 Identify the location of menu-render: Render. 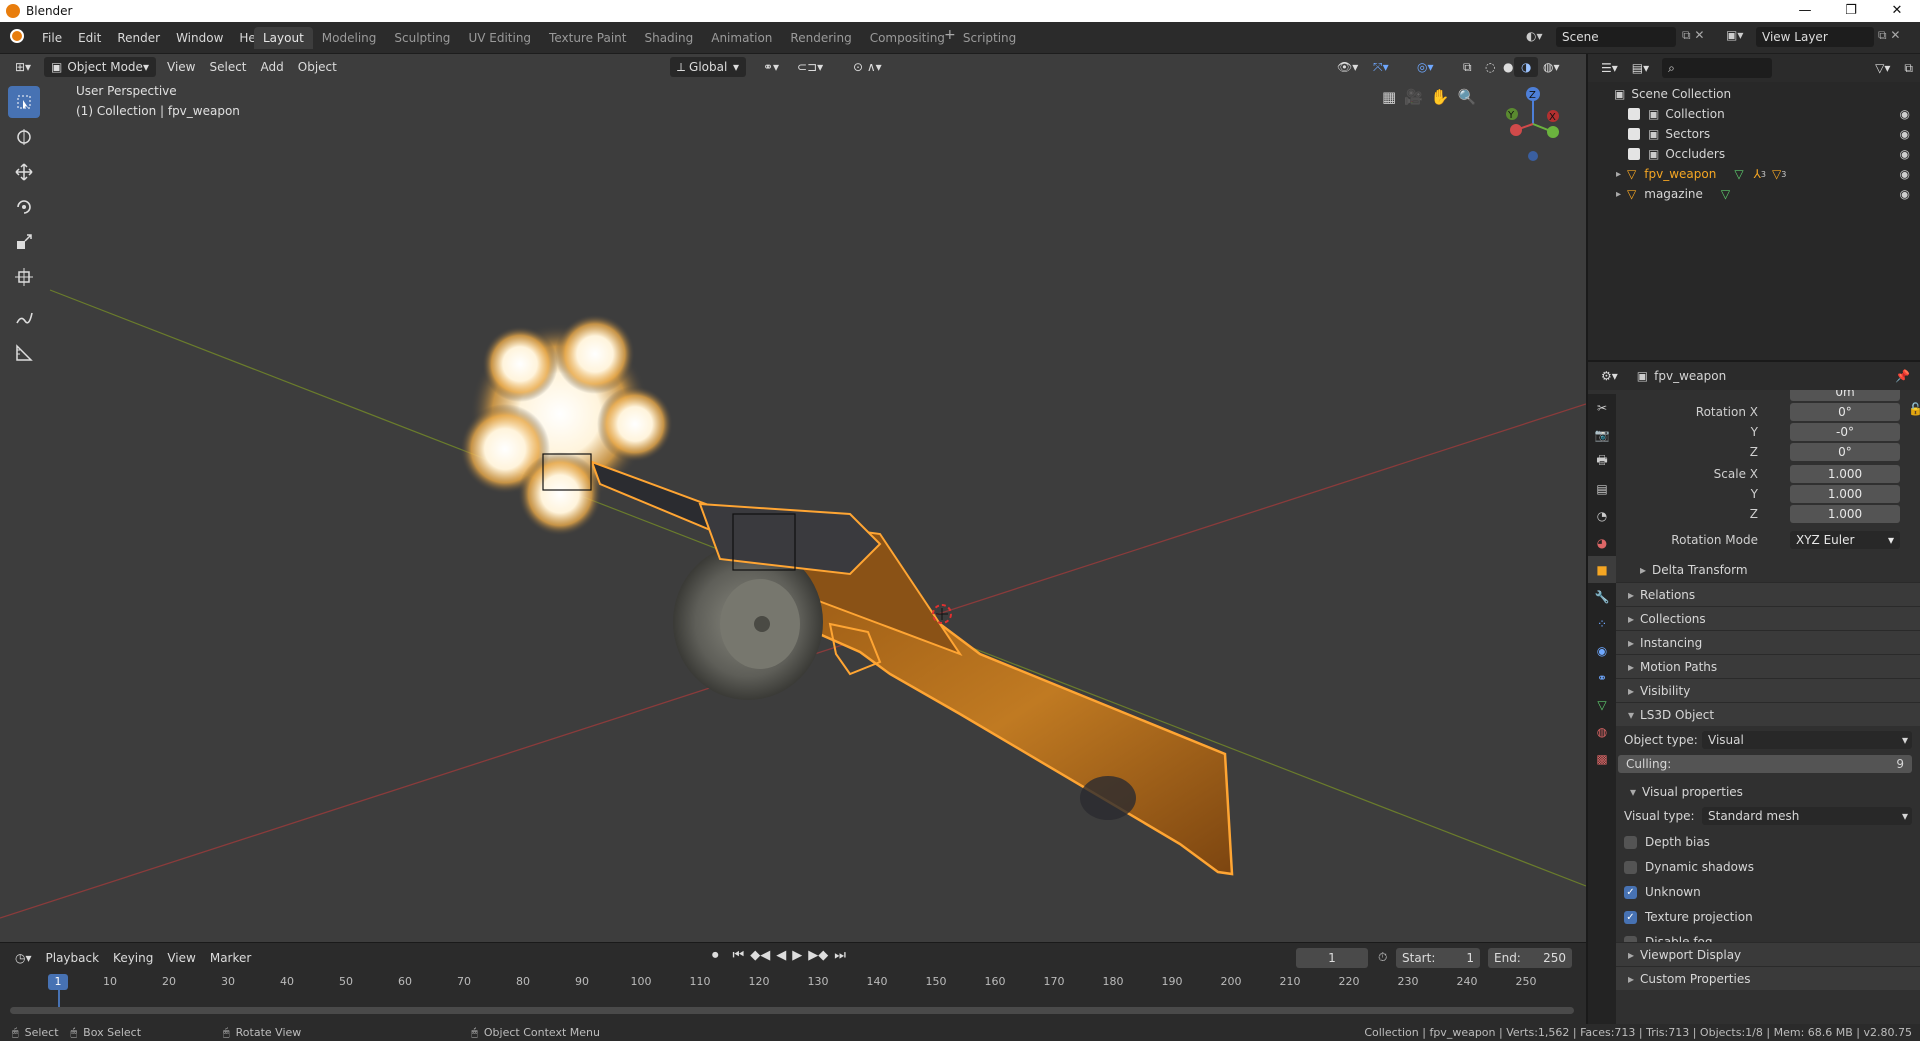
(138, 38).